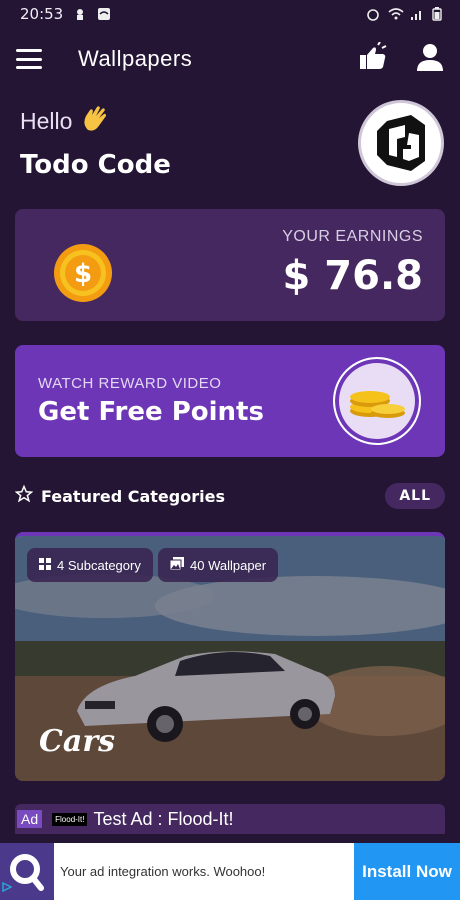 The height and width of the screenshot is (900, 460). Describe the element at coordinates (407, 871) in the screenshot. I see `install-now-button: Install Now` at that location.